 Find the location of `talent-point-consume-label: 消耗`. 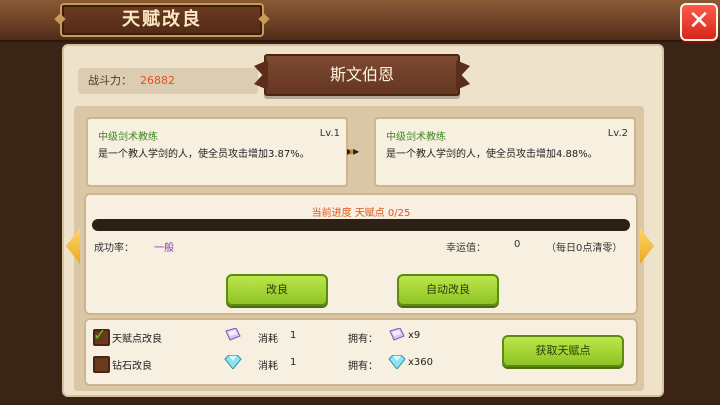

talent-point-consume-label: 消耗 is located at coordinates (268, 339).